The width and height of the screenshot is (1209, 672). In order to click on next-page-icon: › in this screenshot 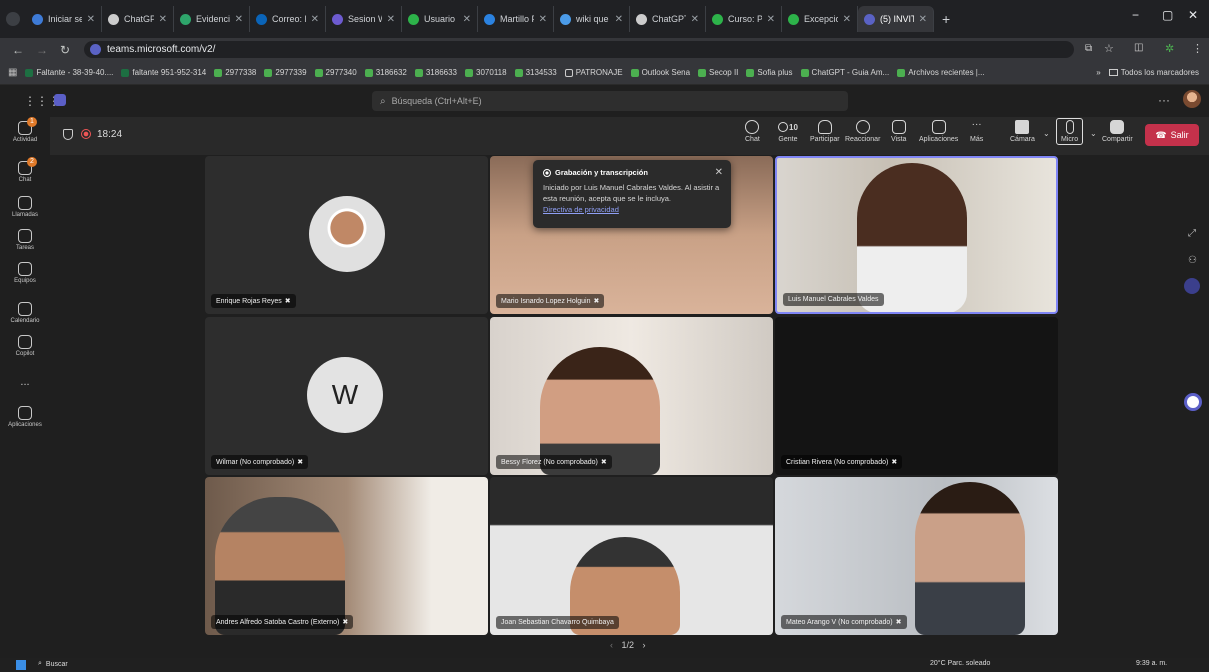, I will do `click(644, 645)`.